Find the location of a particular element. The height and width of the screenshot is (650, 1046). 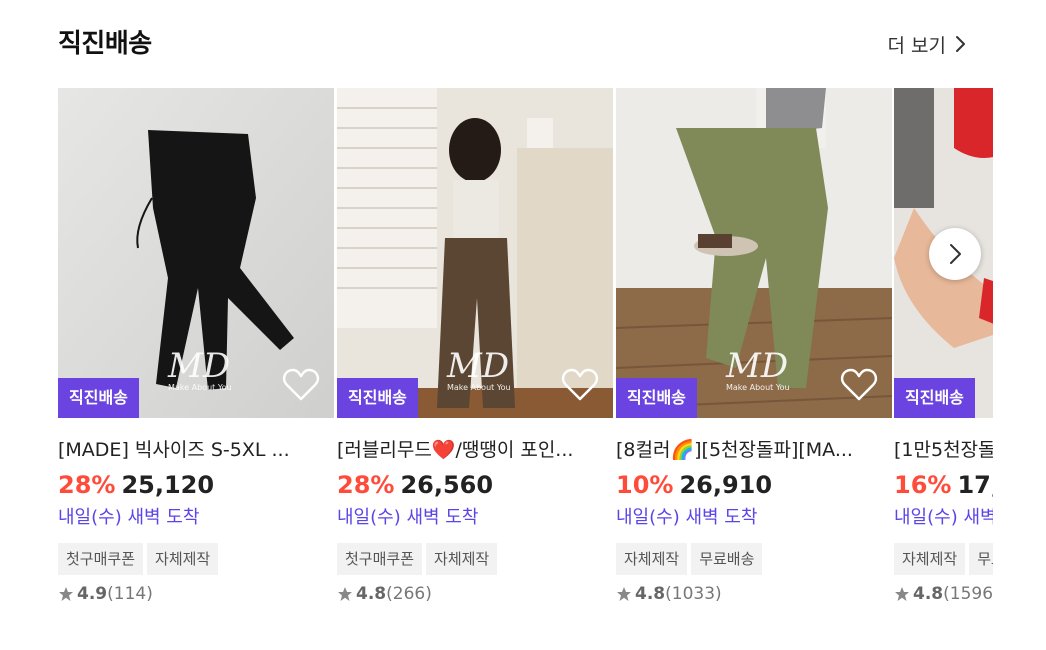

more-link: 더 보기 is located at coordinates (927, 44).